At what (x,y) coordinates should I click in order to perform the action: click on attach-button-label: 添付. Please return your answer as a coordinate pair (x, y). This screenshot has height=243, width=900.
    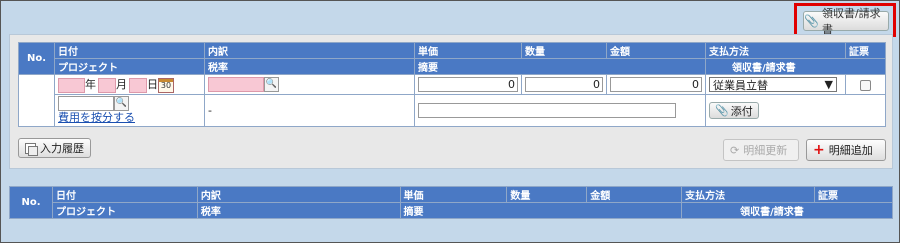
    Looking at the image, I should click on (741, 111).